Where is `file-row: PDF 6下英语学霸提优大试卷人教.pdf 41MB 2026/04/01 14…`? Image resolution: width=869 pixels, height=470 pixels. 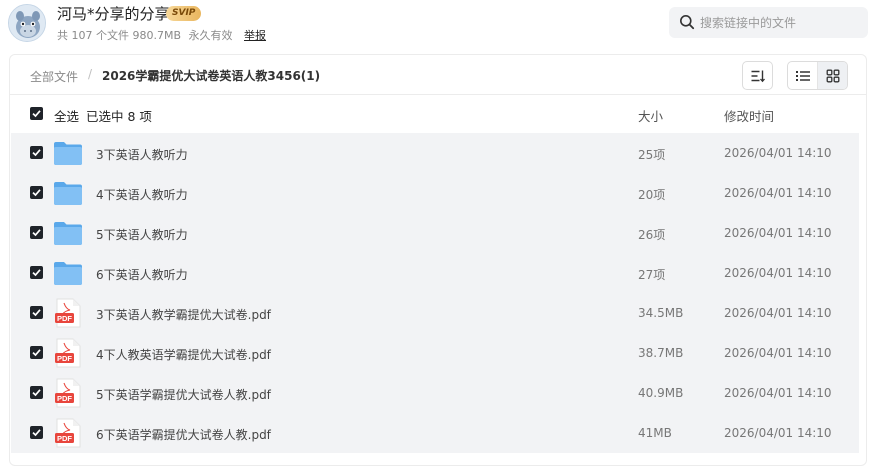
file-row: PDF 6下英语学霸提优大试卷人教.pdf 41MB 2026/04/01 14… is located at coordinates (435, 433).